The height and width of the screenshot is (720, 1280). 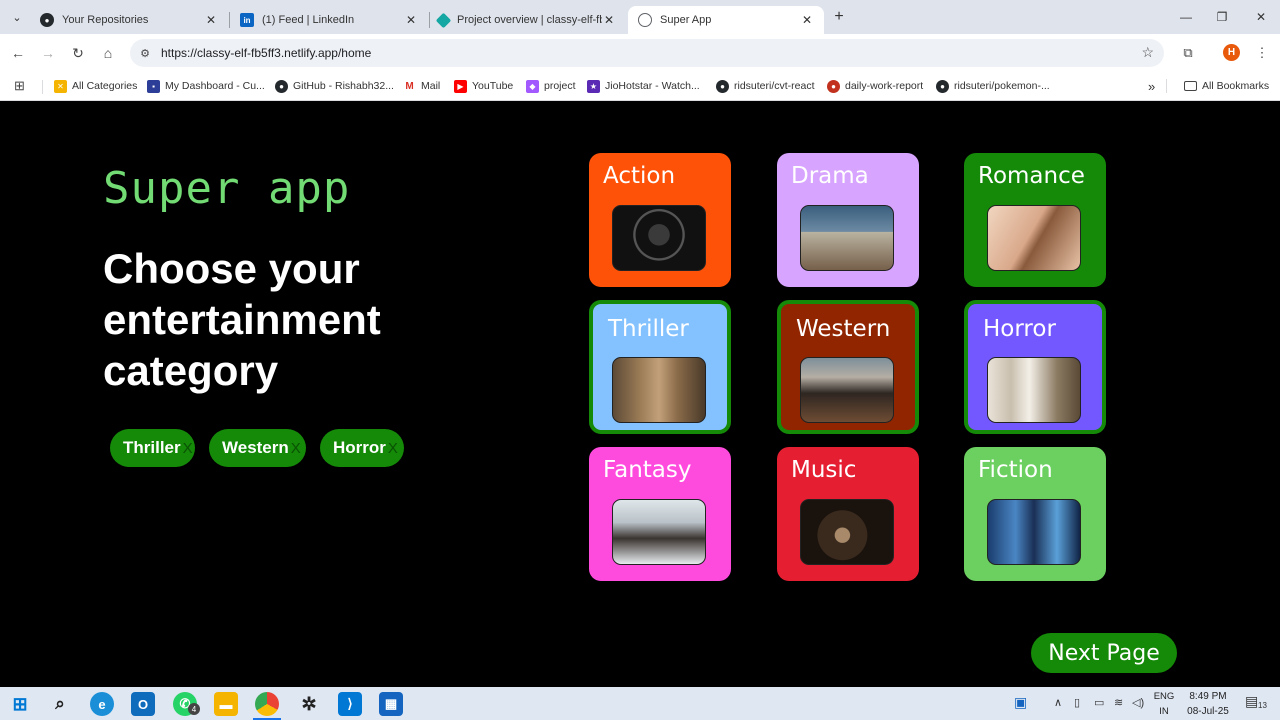 What do you see at coordinates (460, 86) in the screenshot?
I see `youtube-icon: ▶` at bounding box center [460, 86].